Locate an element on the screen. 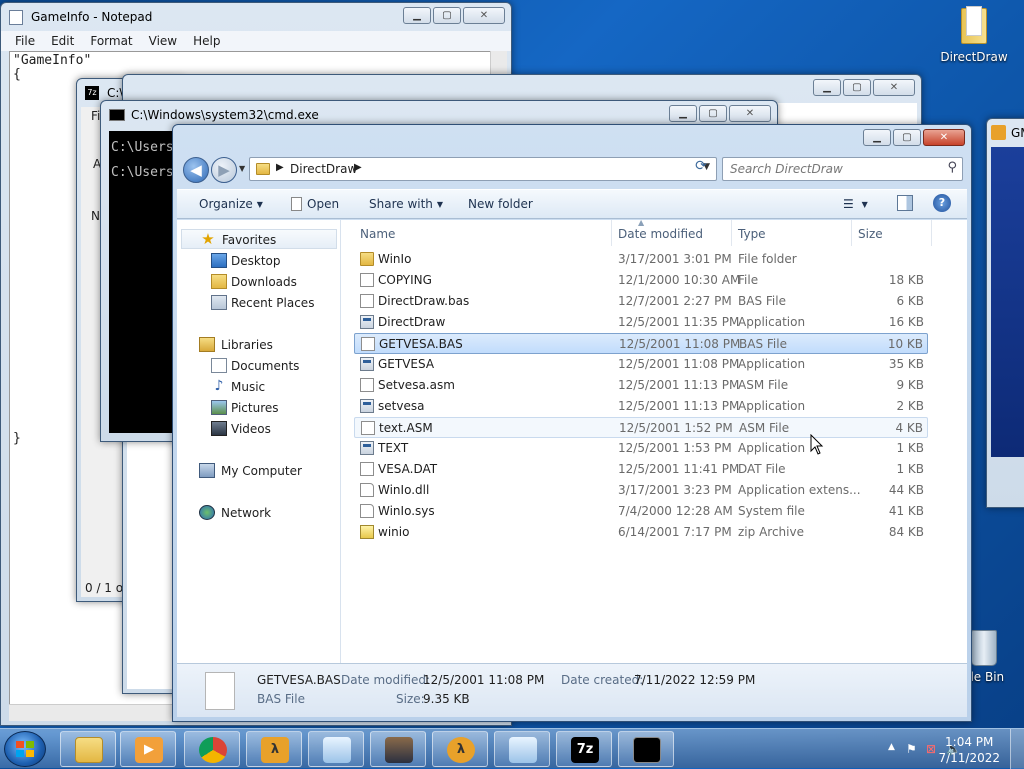 Image resolution: width=1024 pixels, height=769 pixels. nav-my-computer: My Computer is located at coordinates (257, 471).